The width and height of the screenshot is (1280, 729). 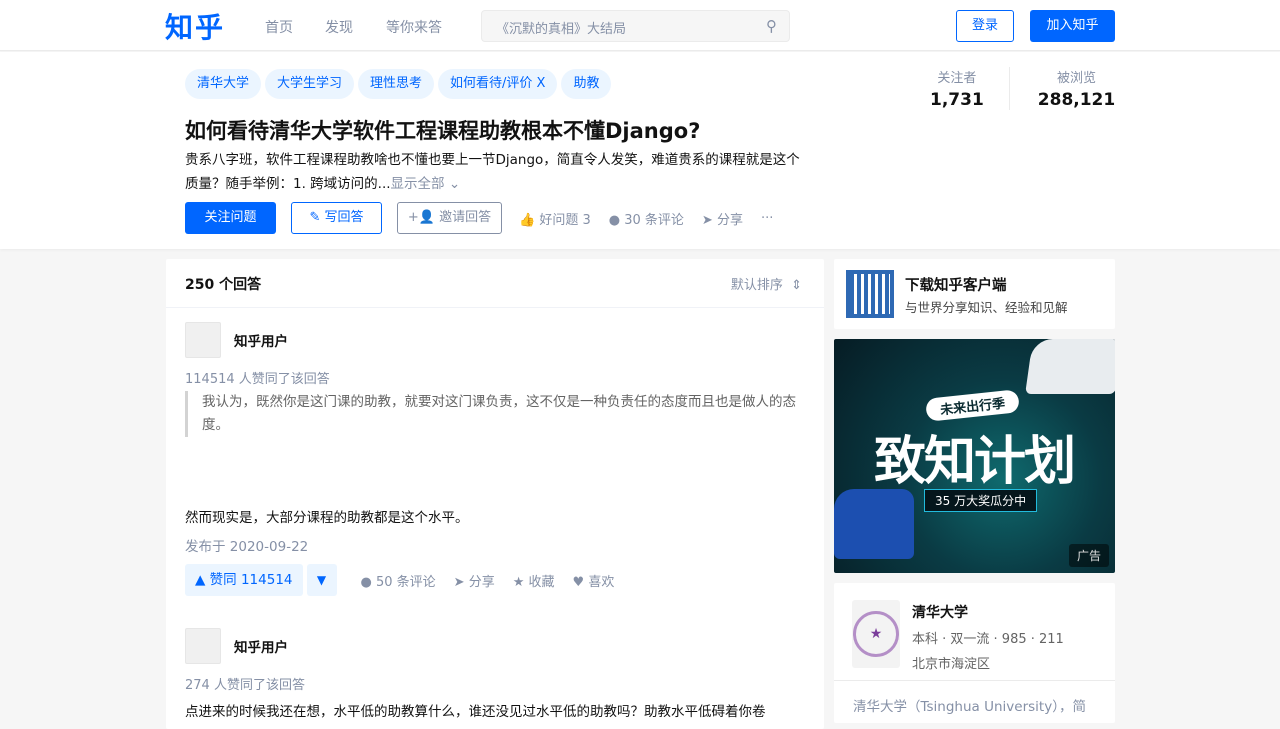 What do you see at coordinates (498, 84) in the screenshot?
I see `topic-tag: 如何看待/评价 X` at bounding box center [498, 84].